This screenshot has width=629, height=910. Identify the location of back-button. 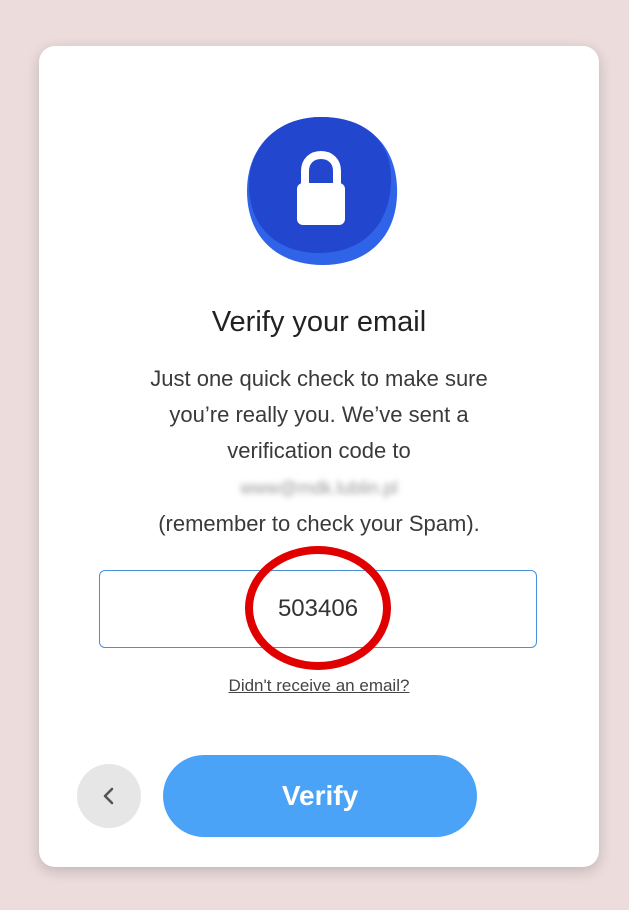
(109, 796).